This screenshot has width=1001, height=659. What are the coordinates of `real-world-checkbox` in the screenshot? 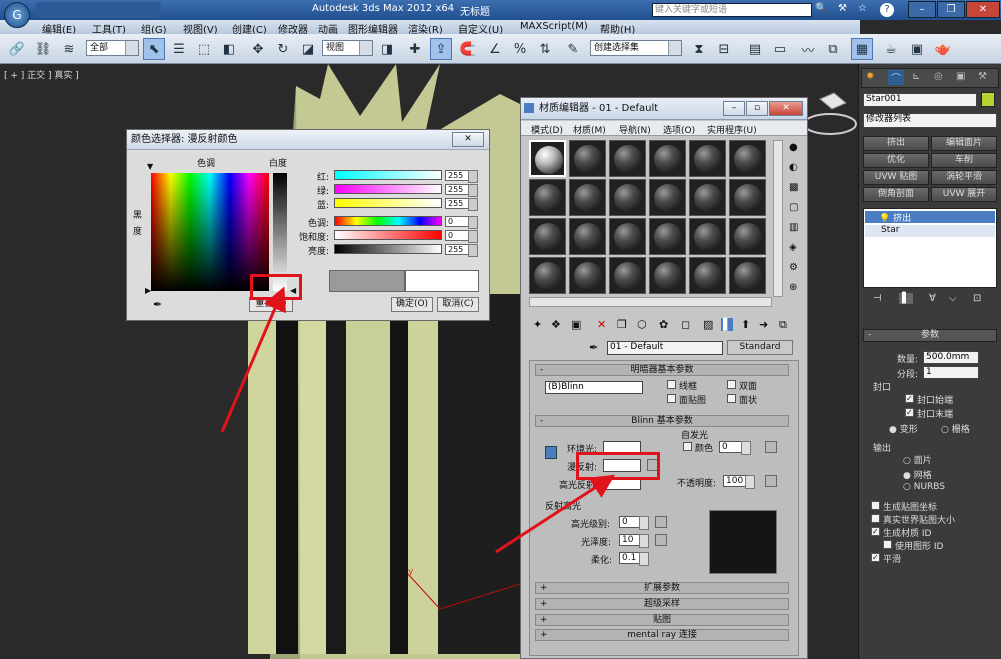 It's located at (875, 518).